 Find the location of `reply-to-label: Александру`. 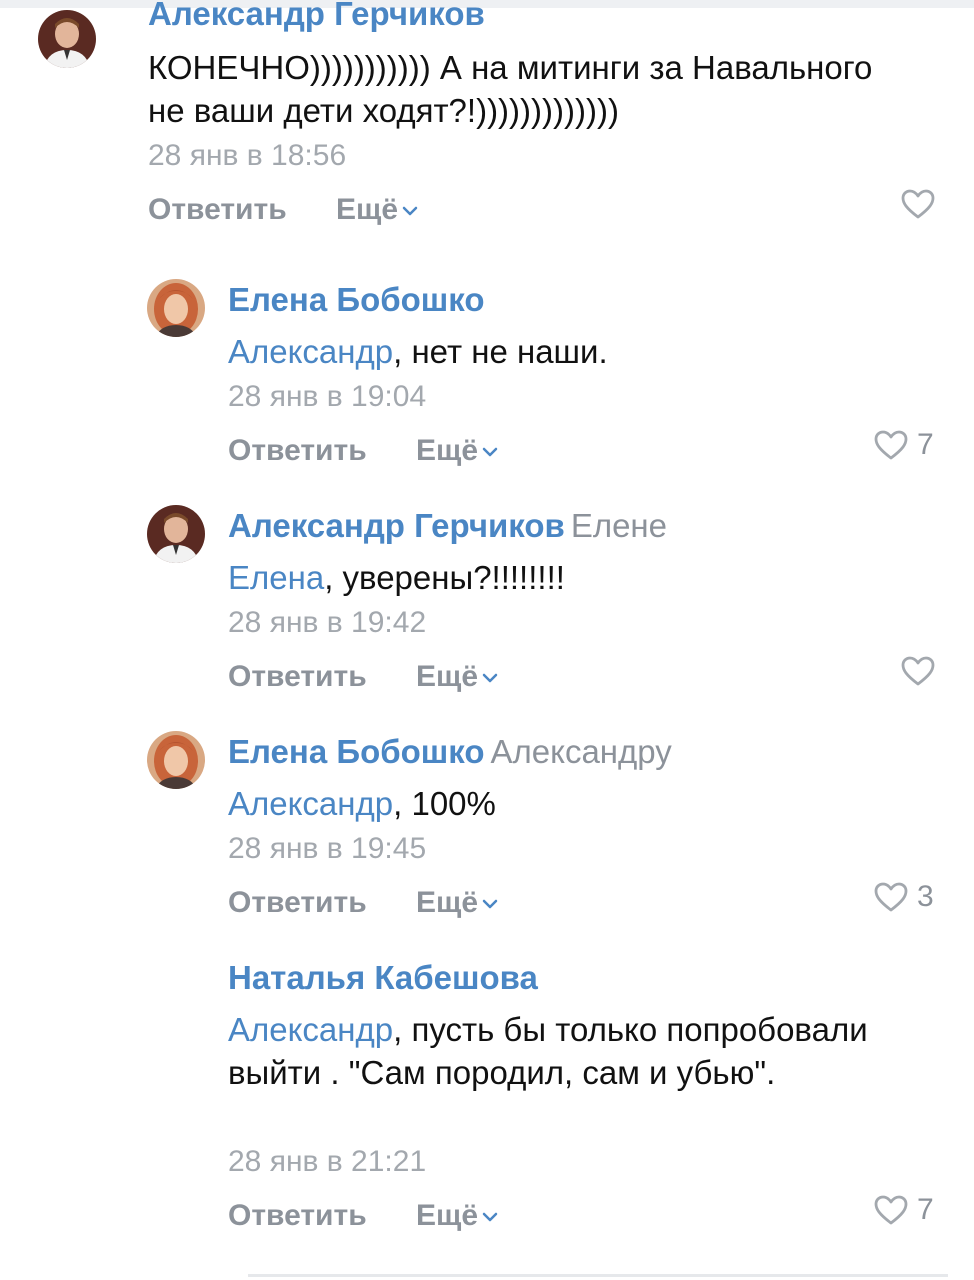

reply-to-label: Александру is located at coordinates (581, 751).